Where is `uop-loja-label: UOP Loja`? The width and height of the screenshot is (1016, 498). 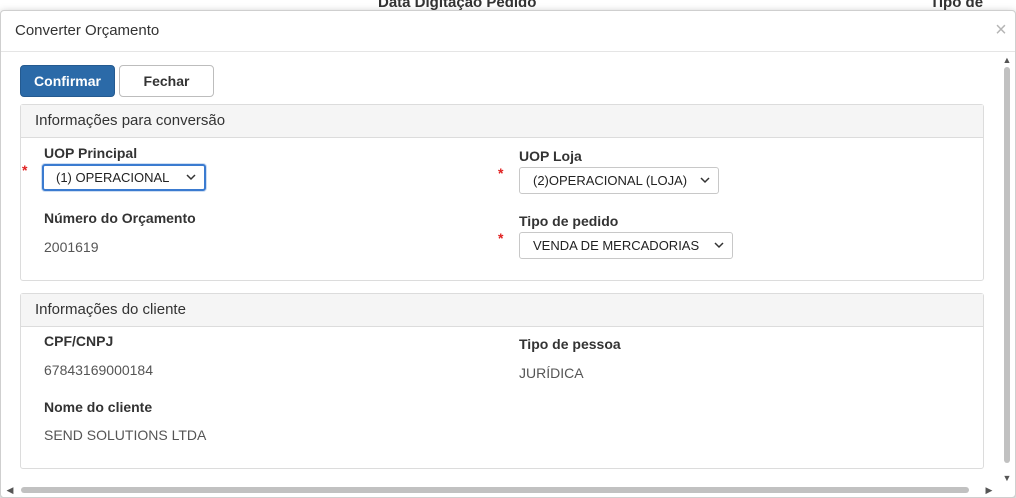 uop-loja-label: UOP Loja is located at coordinates (550, 156).